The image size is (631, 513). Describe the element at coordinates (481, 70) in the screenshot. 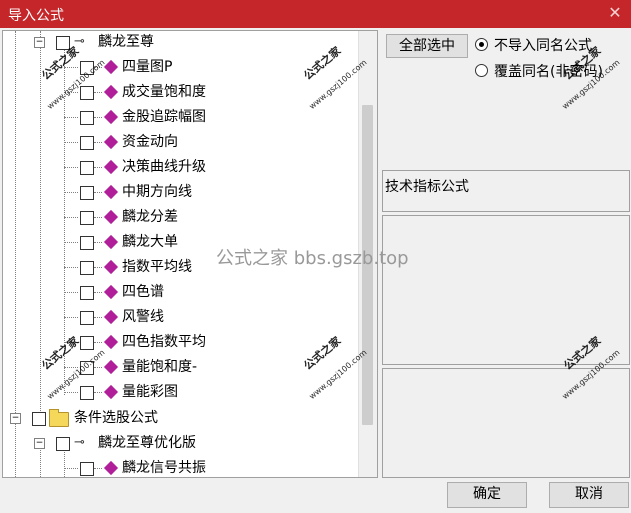

I see `radio-overwrite-duplicates` at that location.